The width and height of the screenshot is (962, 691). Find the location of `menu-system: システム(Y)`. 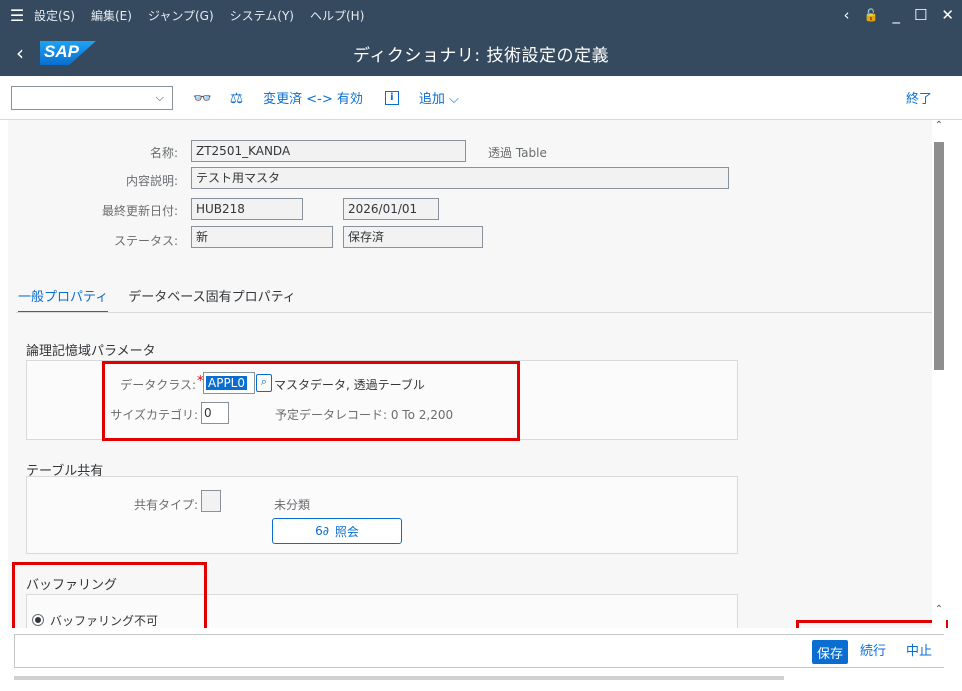

menu-system: システム(Y) is located at coordinates (262, 15).